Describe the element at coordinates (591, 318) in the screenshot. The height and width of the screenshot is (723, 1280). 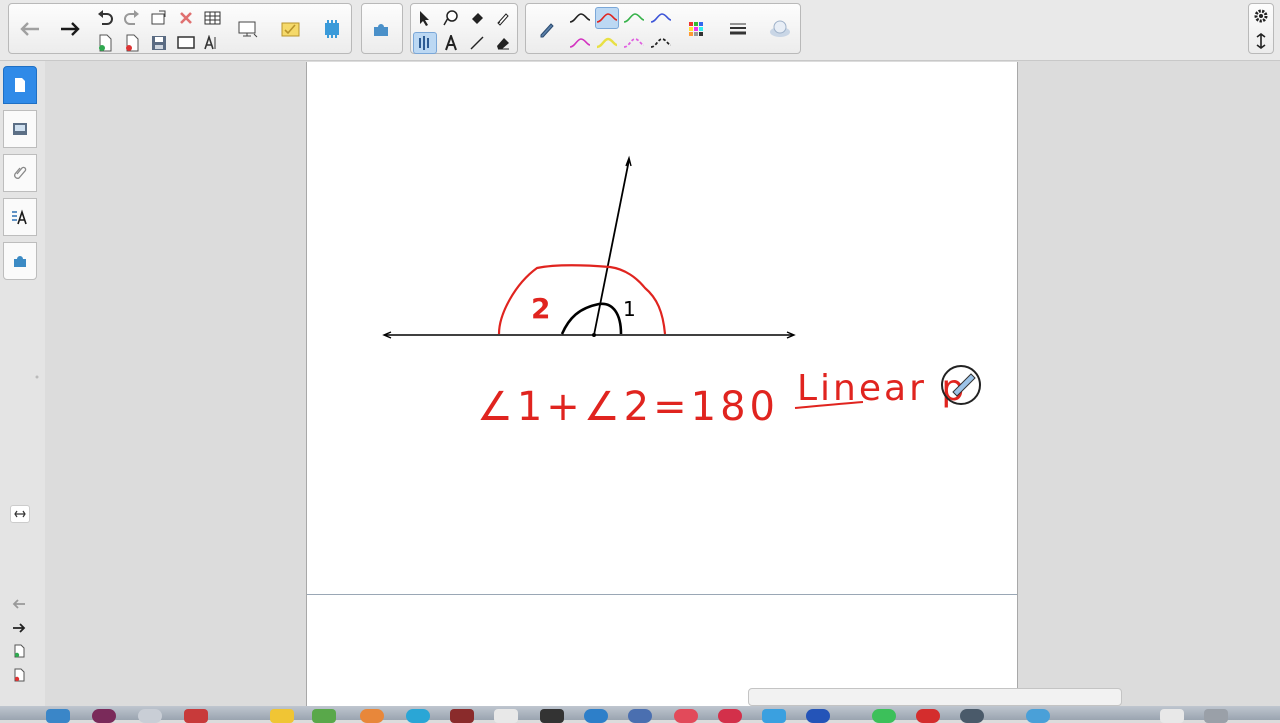
I see `angle-1-arc` at that location.